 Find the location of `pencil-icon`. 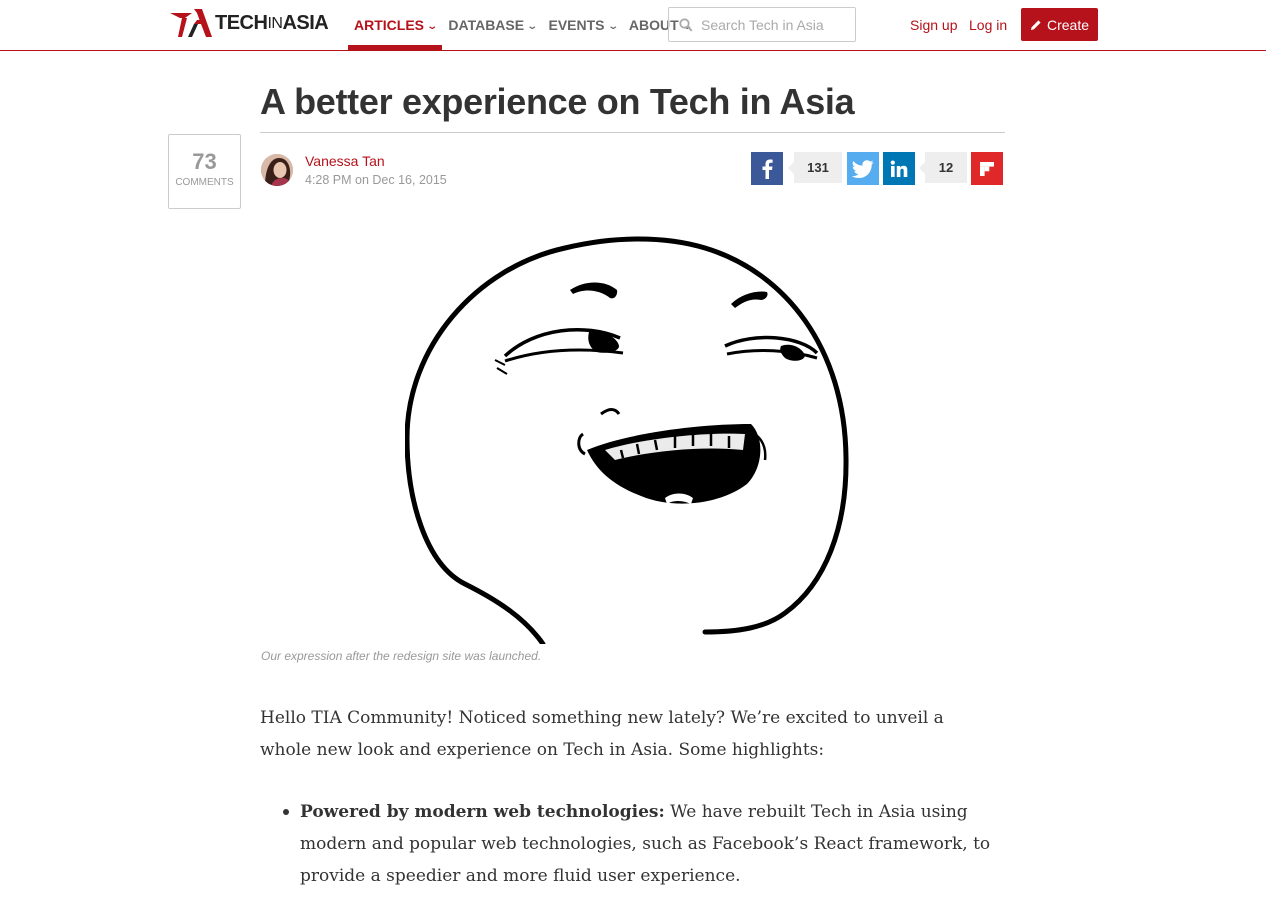

pencil-icon is located at coordinates (1035, 24).